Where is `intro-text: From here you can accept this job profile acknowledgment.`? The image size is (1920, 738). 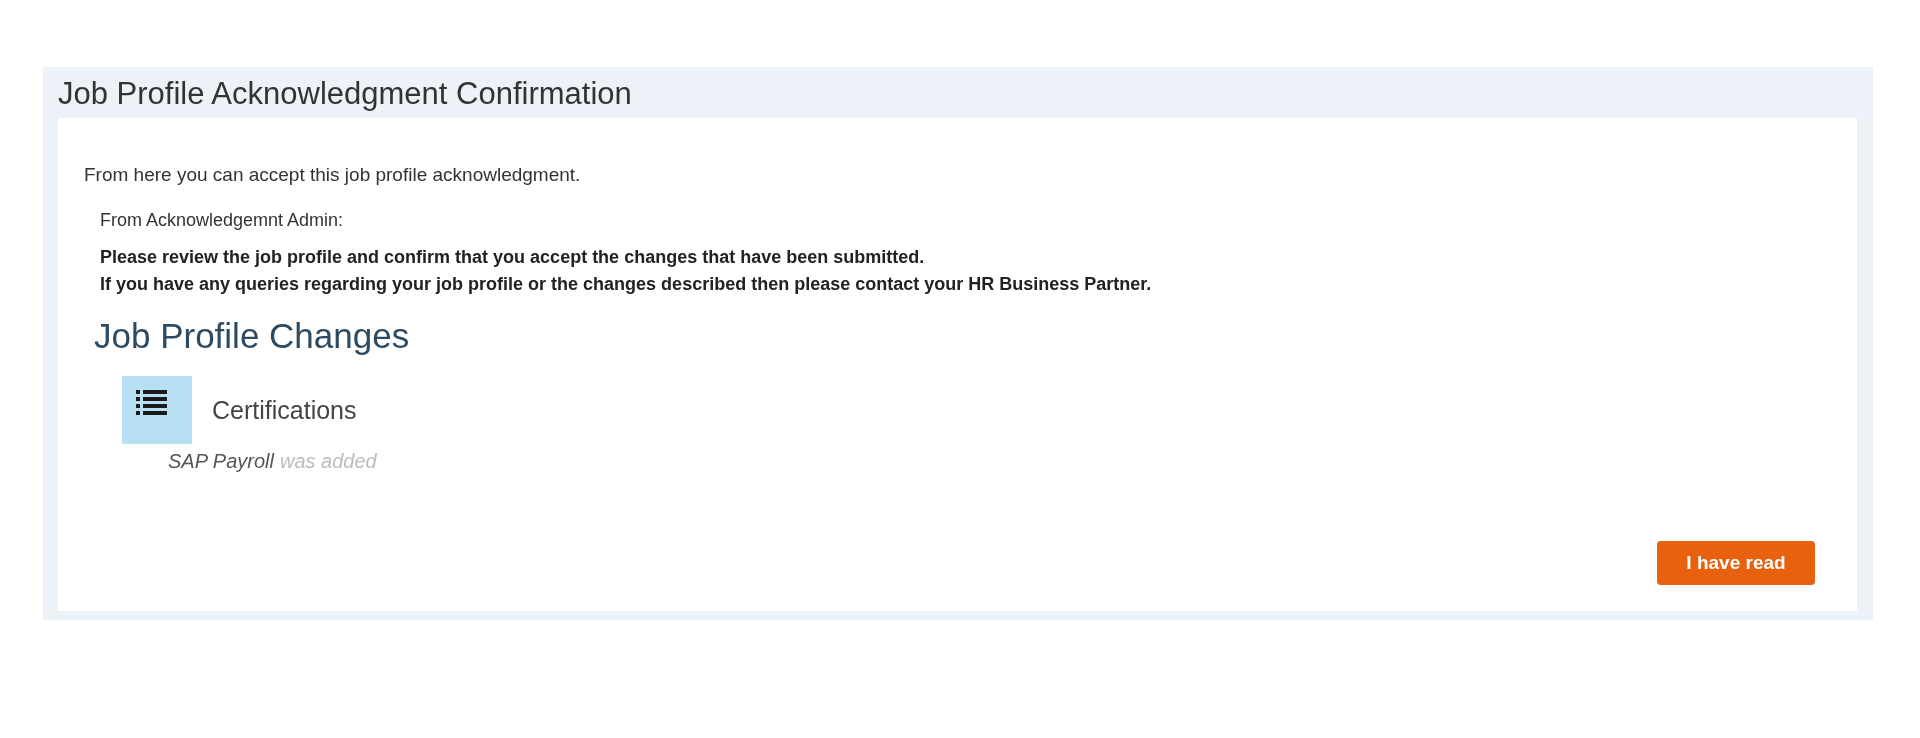 intro-text: From here you can accept this job profile acknowledgment. is located at coordinates (333, 175).